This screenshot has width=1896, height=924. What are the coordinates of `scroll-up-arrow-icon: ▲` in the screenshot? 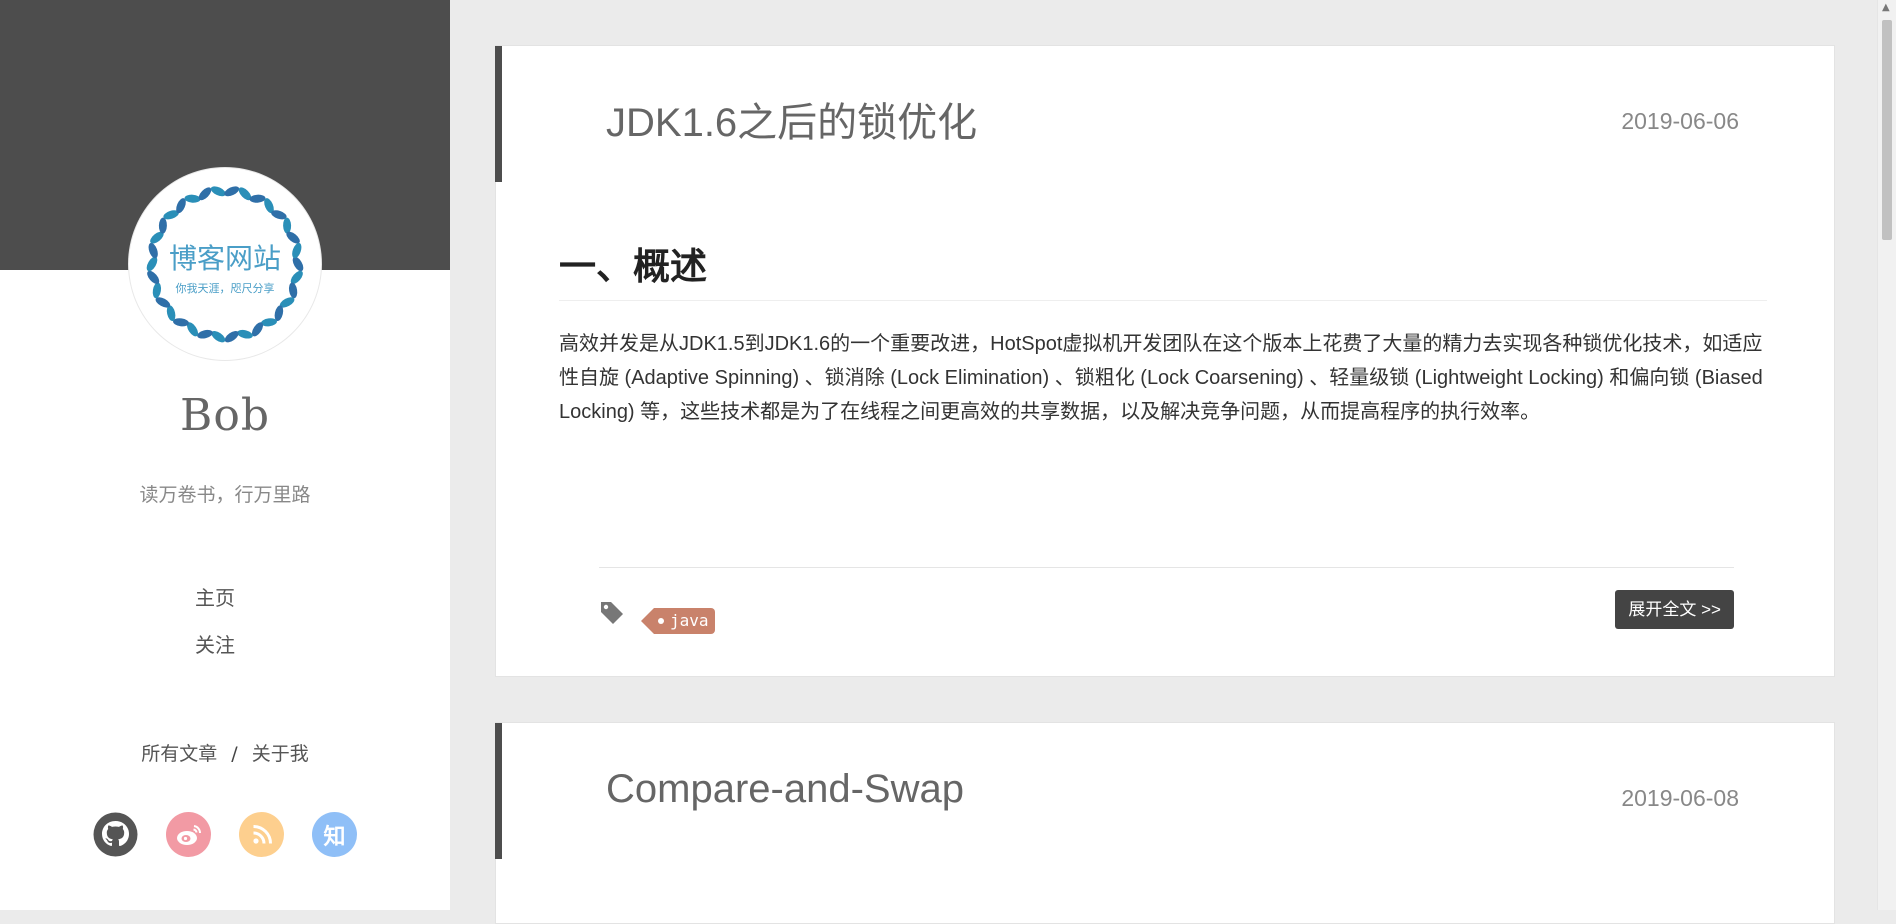 It's located at (1886, 7).